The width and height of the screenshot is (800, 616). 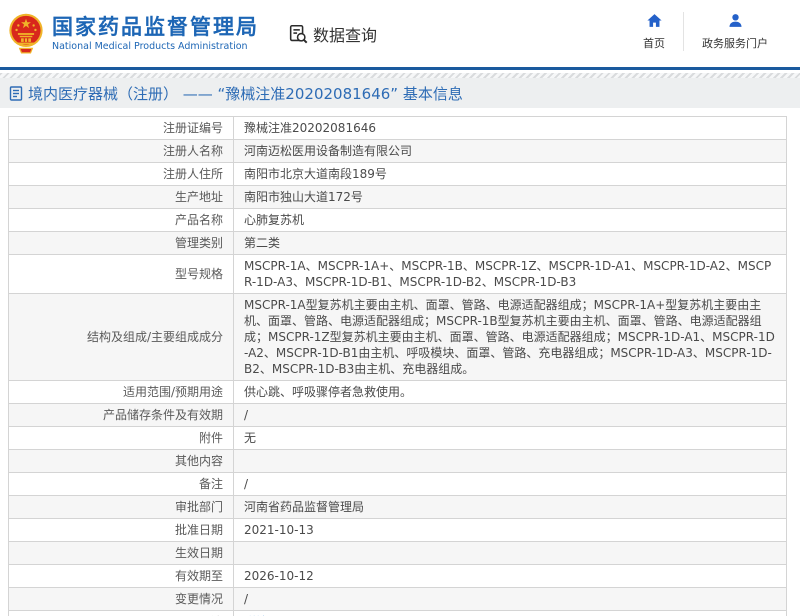 What do you see at coordinates (510, 128) in the screenshot?
I see `row-value: 豫械注准20202081646` at bounding box center [510, 128].